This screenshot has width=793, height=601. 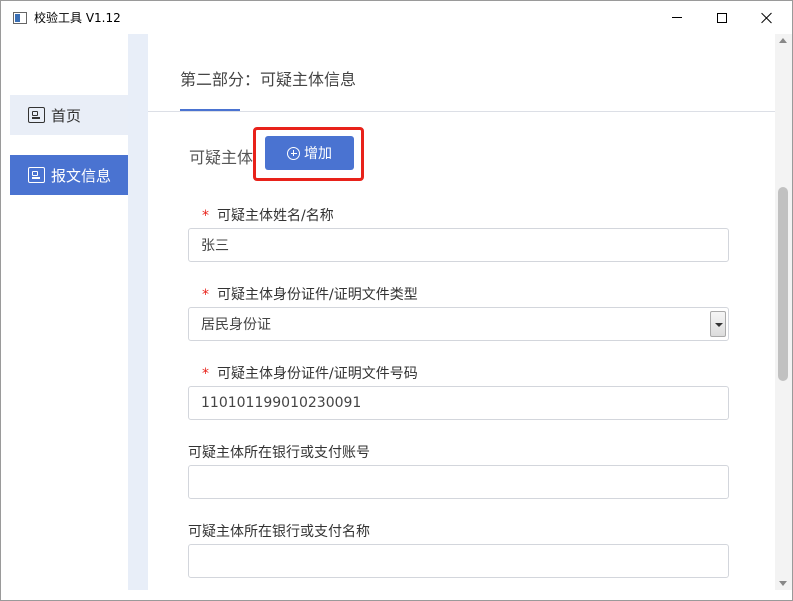 What do you see at coordinates (293, 153) in the screenshot?
I see `plus-circle-icon` at bounding box center [293, 153].